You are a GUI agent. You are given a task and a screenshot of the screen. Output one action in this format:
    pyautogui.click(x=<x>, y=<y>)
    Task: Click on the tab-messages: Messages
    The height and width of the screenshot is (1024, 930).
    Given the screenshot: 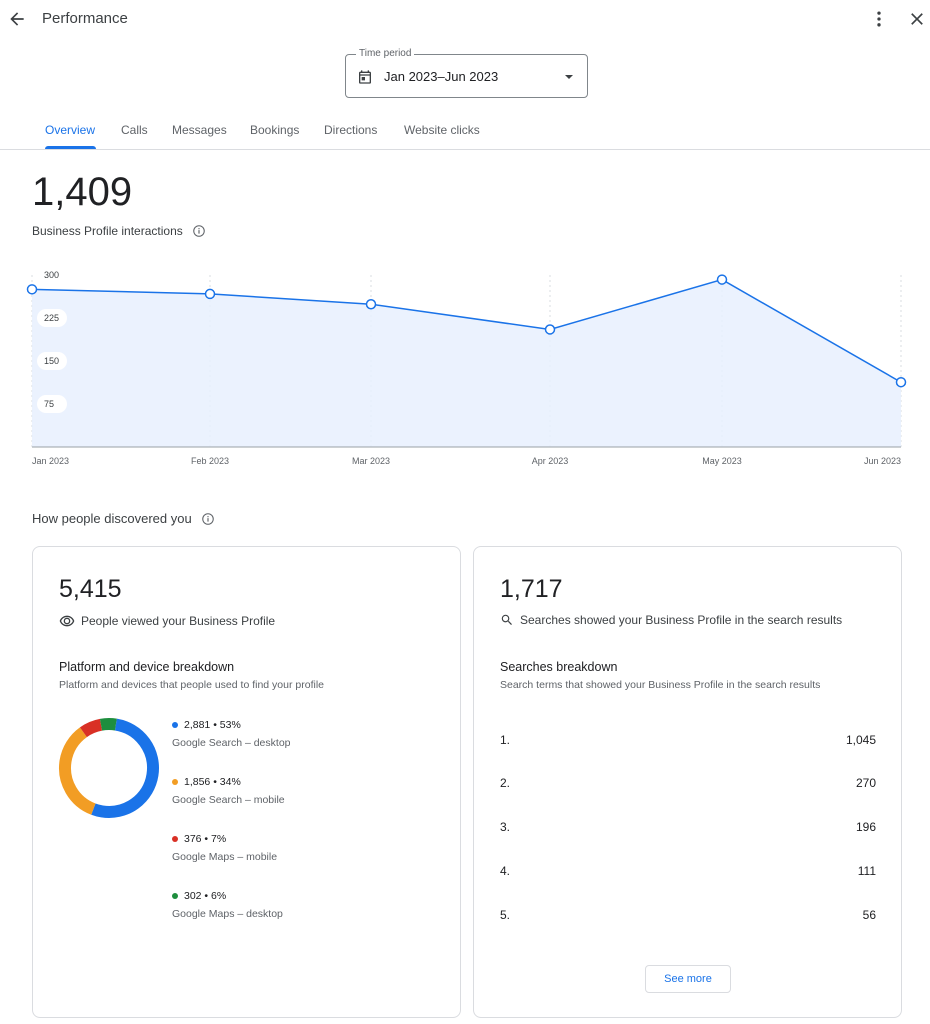 What is the action you would take?
    pyautogui.click(x=199, y=130)
    